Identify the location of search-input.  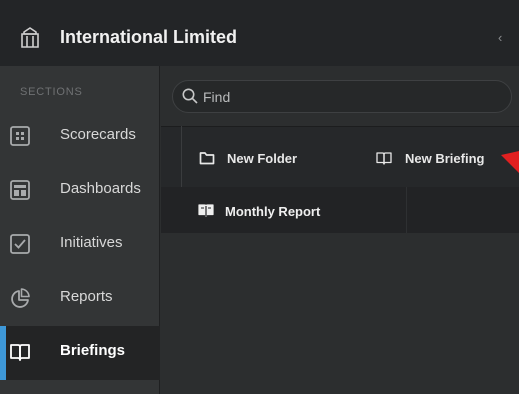
(348, 97).